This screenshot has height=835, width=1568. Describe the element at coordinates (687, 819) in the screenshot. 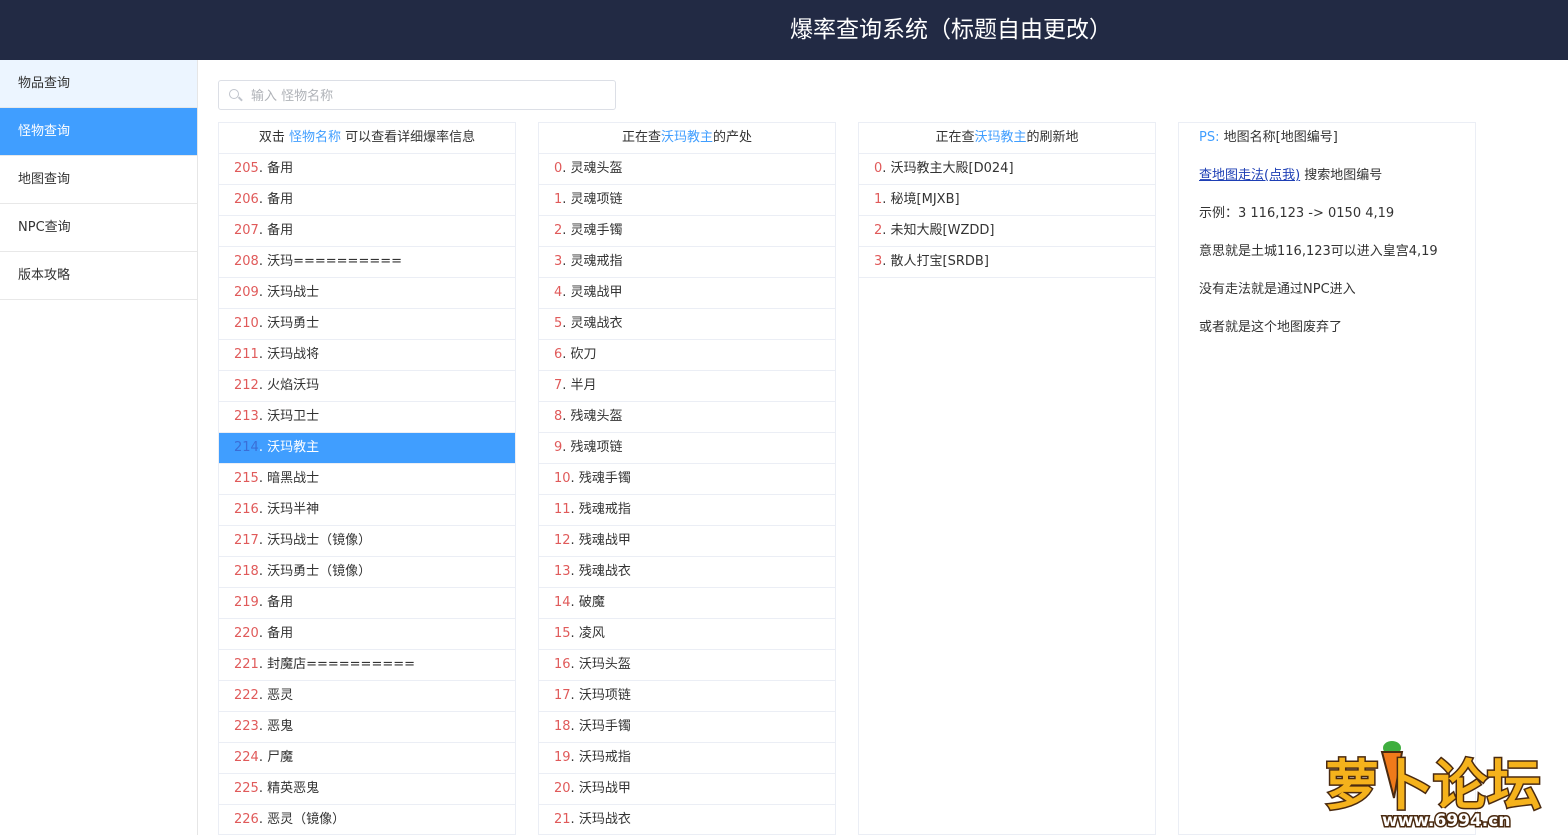

I see `list-item: 21. 沃玛战衣` at that location.